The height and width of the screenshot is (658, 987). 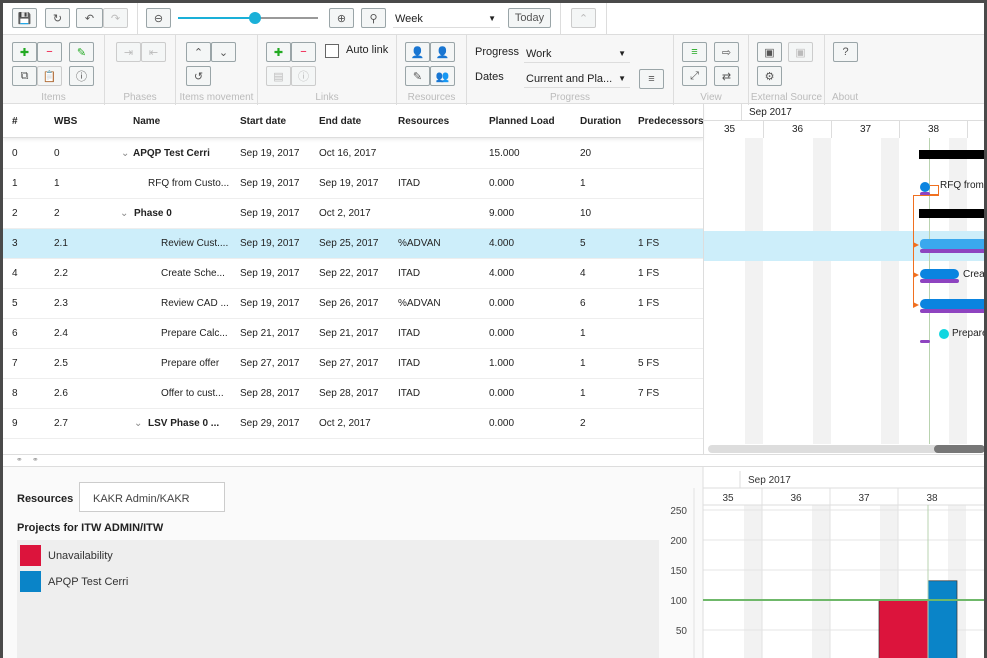 What do you see at coordinates (769, 52) in the screenshot?
I see `add-external-button: ▣` at bounding box center [769, 52].